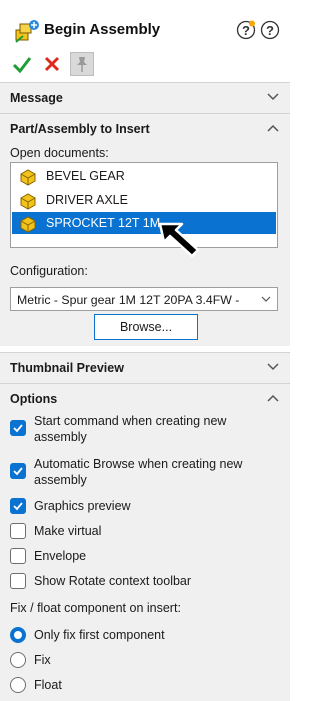 The image size is (320, 701). I want to click on configuration-select: Metric - Spur gear 1M 12T 20PA 3.4FW -, so click(144, 299).